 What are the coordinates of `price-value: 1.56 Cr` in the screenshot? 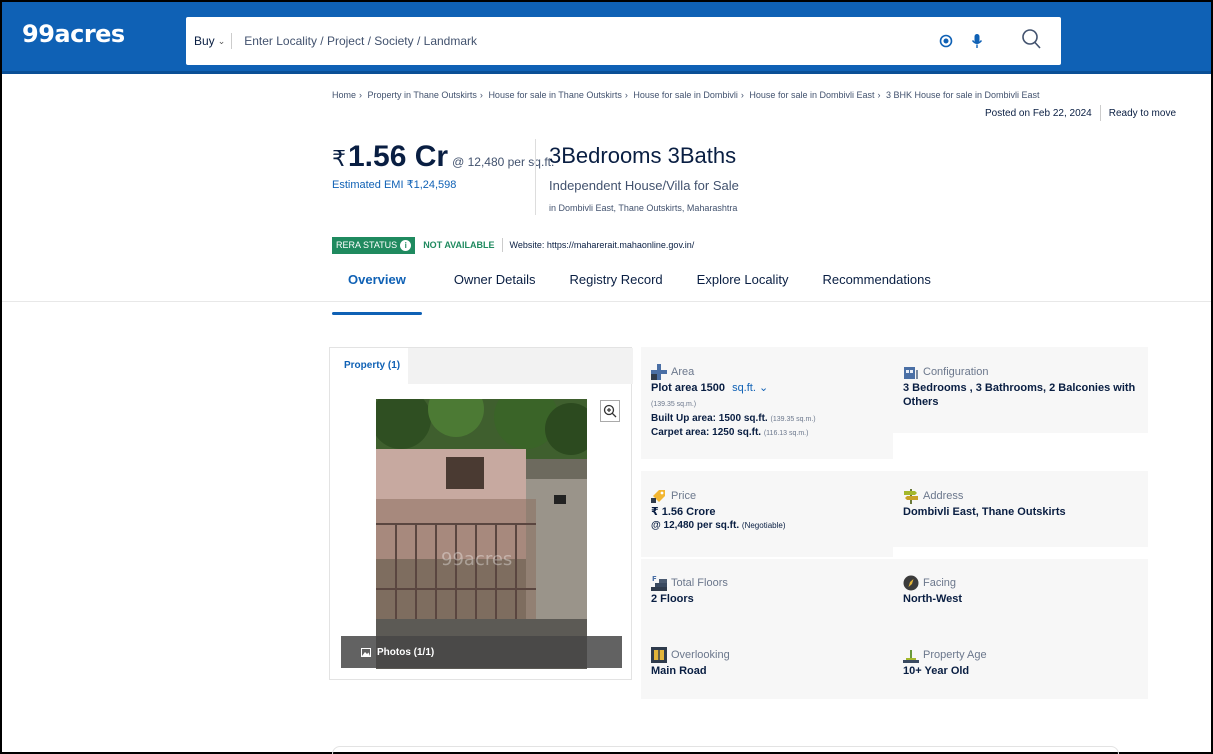 It's located at (398, 156).